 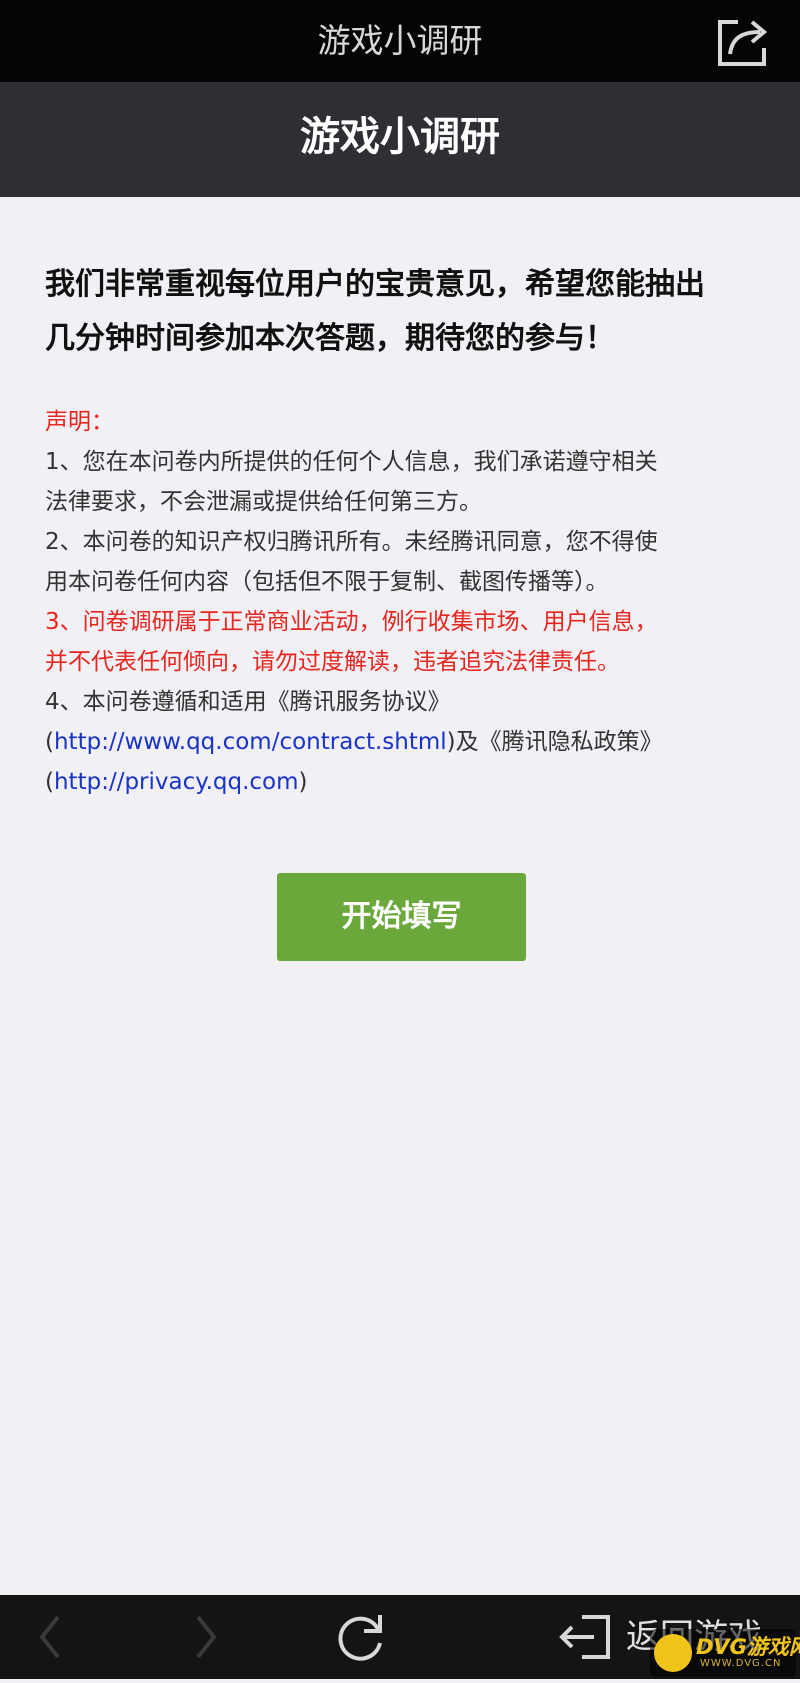 I want to click on contract-link: http://www.qq.com/contract.shtml, so click(x=250, y=742).